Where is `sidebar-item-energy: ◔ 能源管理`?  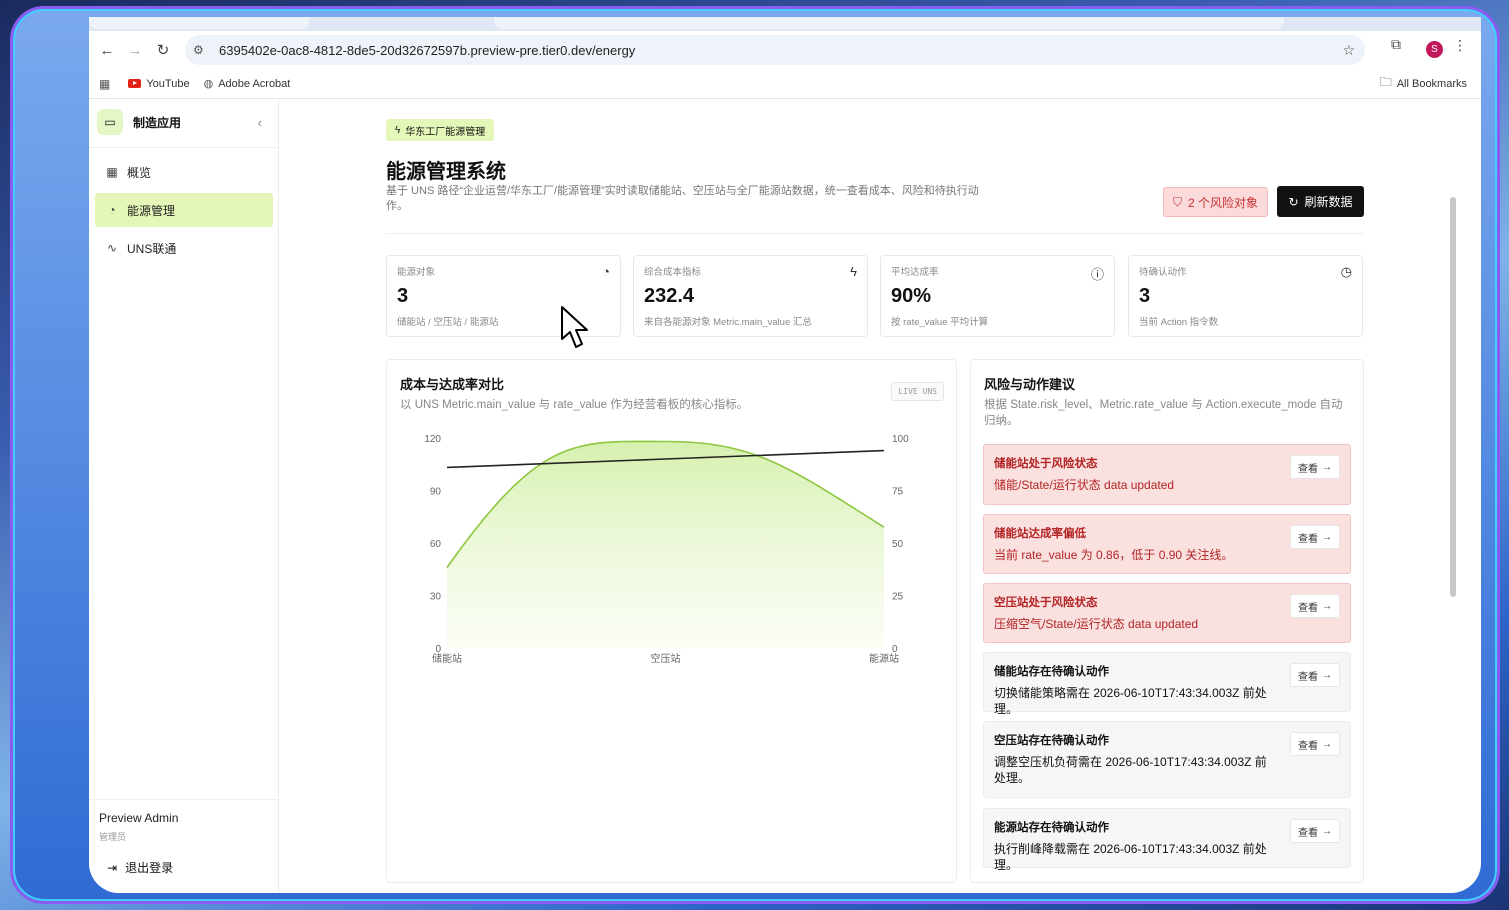
sidebar-item-energy: ◔ 能源管理 is located at coordinates (184, 210).